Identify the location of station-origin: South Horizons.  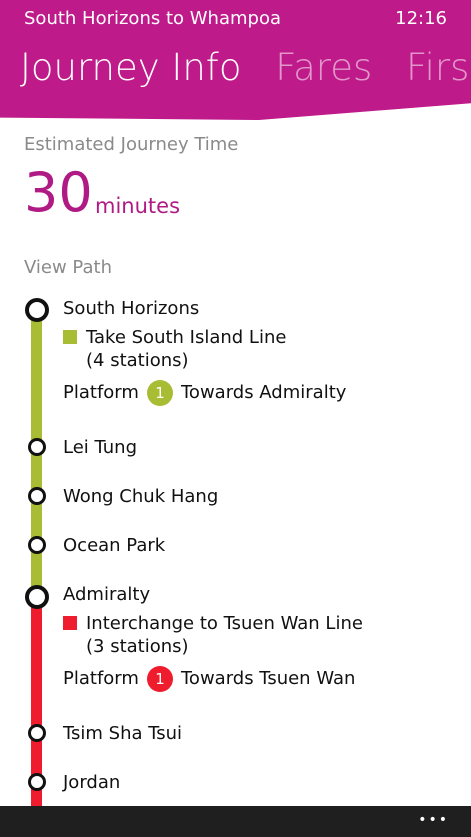
(131, 308).